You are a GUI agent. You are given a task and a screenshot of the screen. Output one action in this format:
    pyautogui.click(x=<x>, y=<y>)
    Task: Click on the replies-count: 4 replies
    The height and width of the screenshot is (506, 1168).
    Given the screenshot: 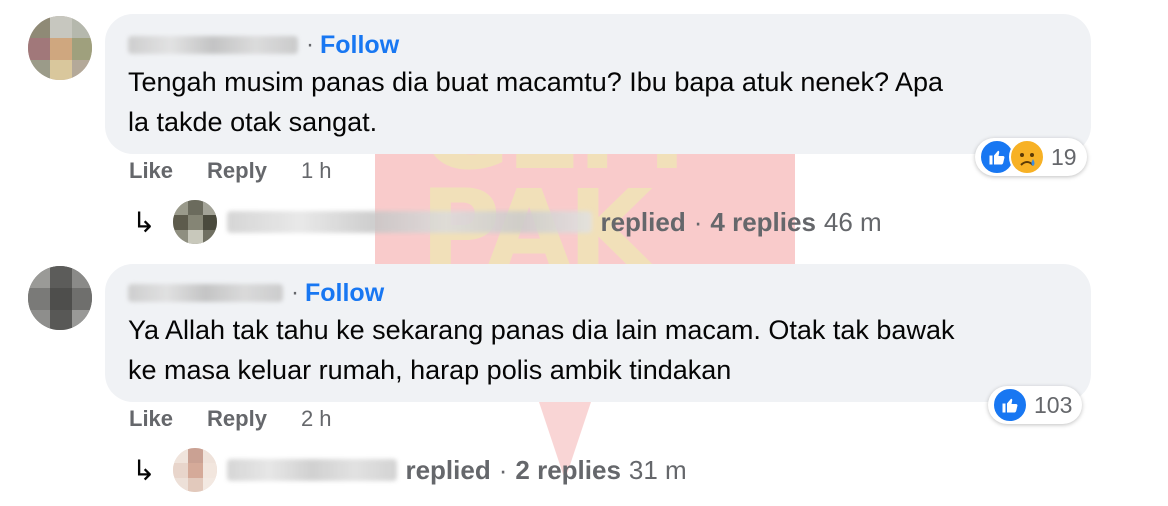 What is the action you would take?
    pyautogui.click(x=763, y=221)
    